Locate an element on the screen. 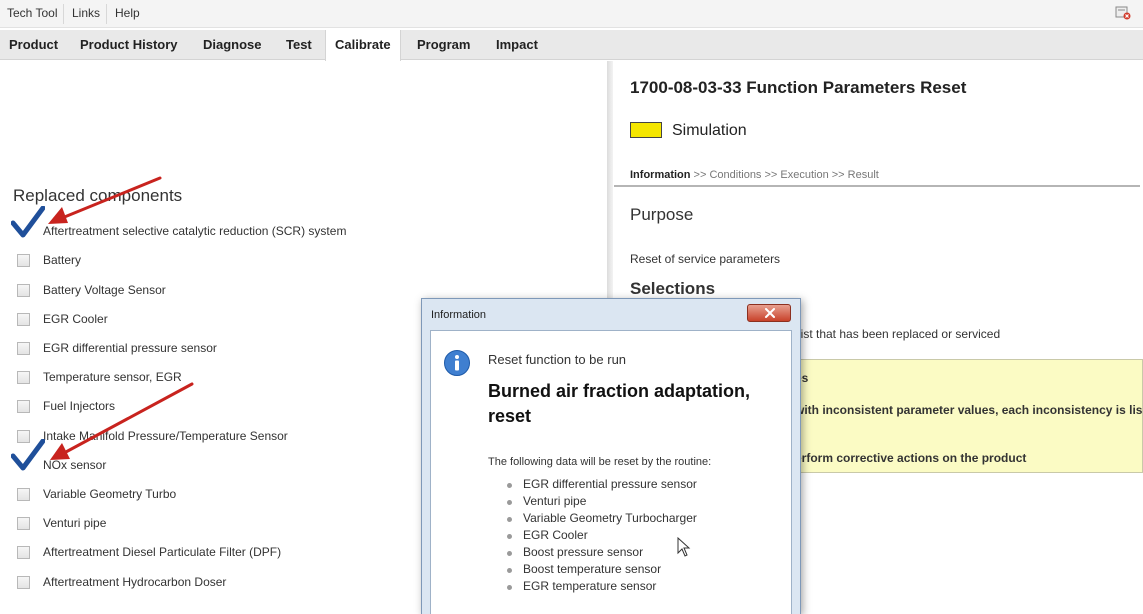  list-item: EGR differential pressure sensor is located at coordinates (602, 485).